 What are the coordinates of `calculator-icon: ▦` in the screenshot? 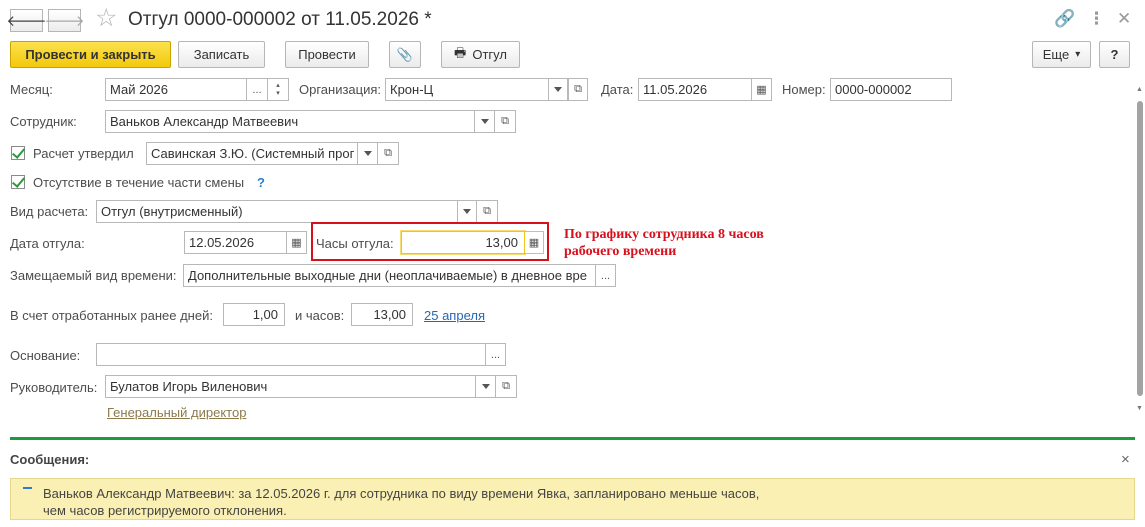 It's located at (534, 243).